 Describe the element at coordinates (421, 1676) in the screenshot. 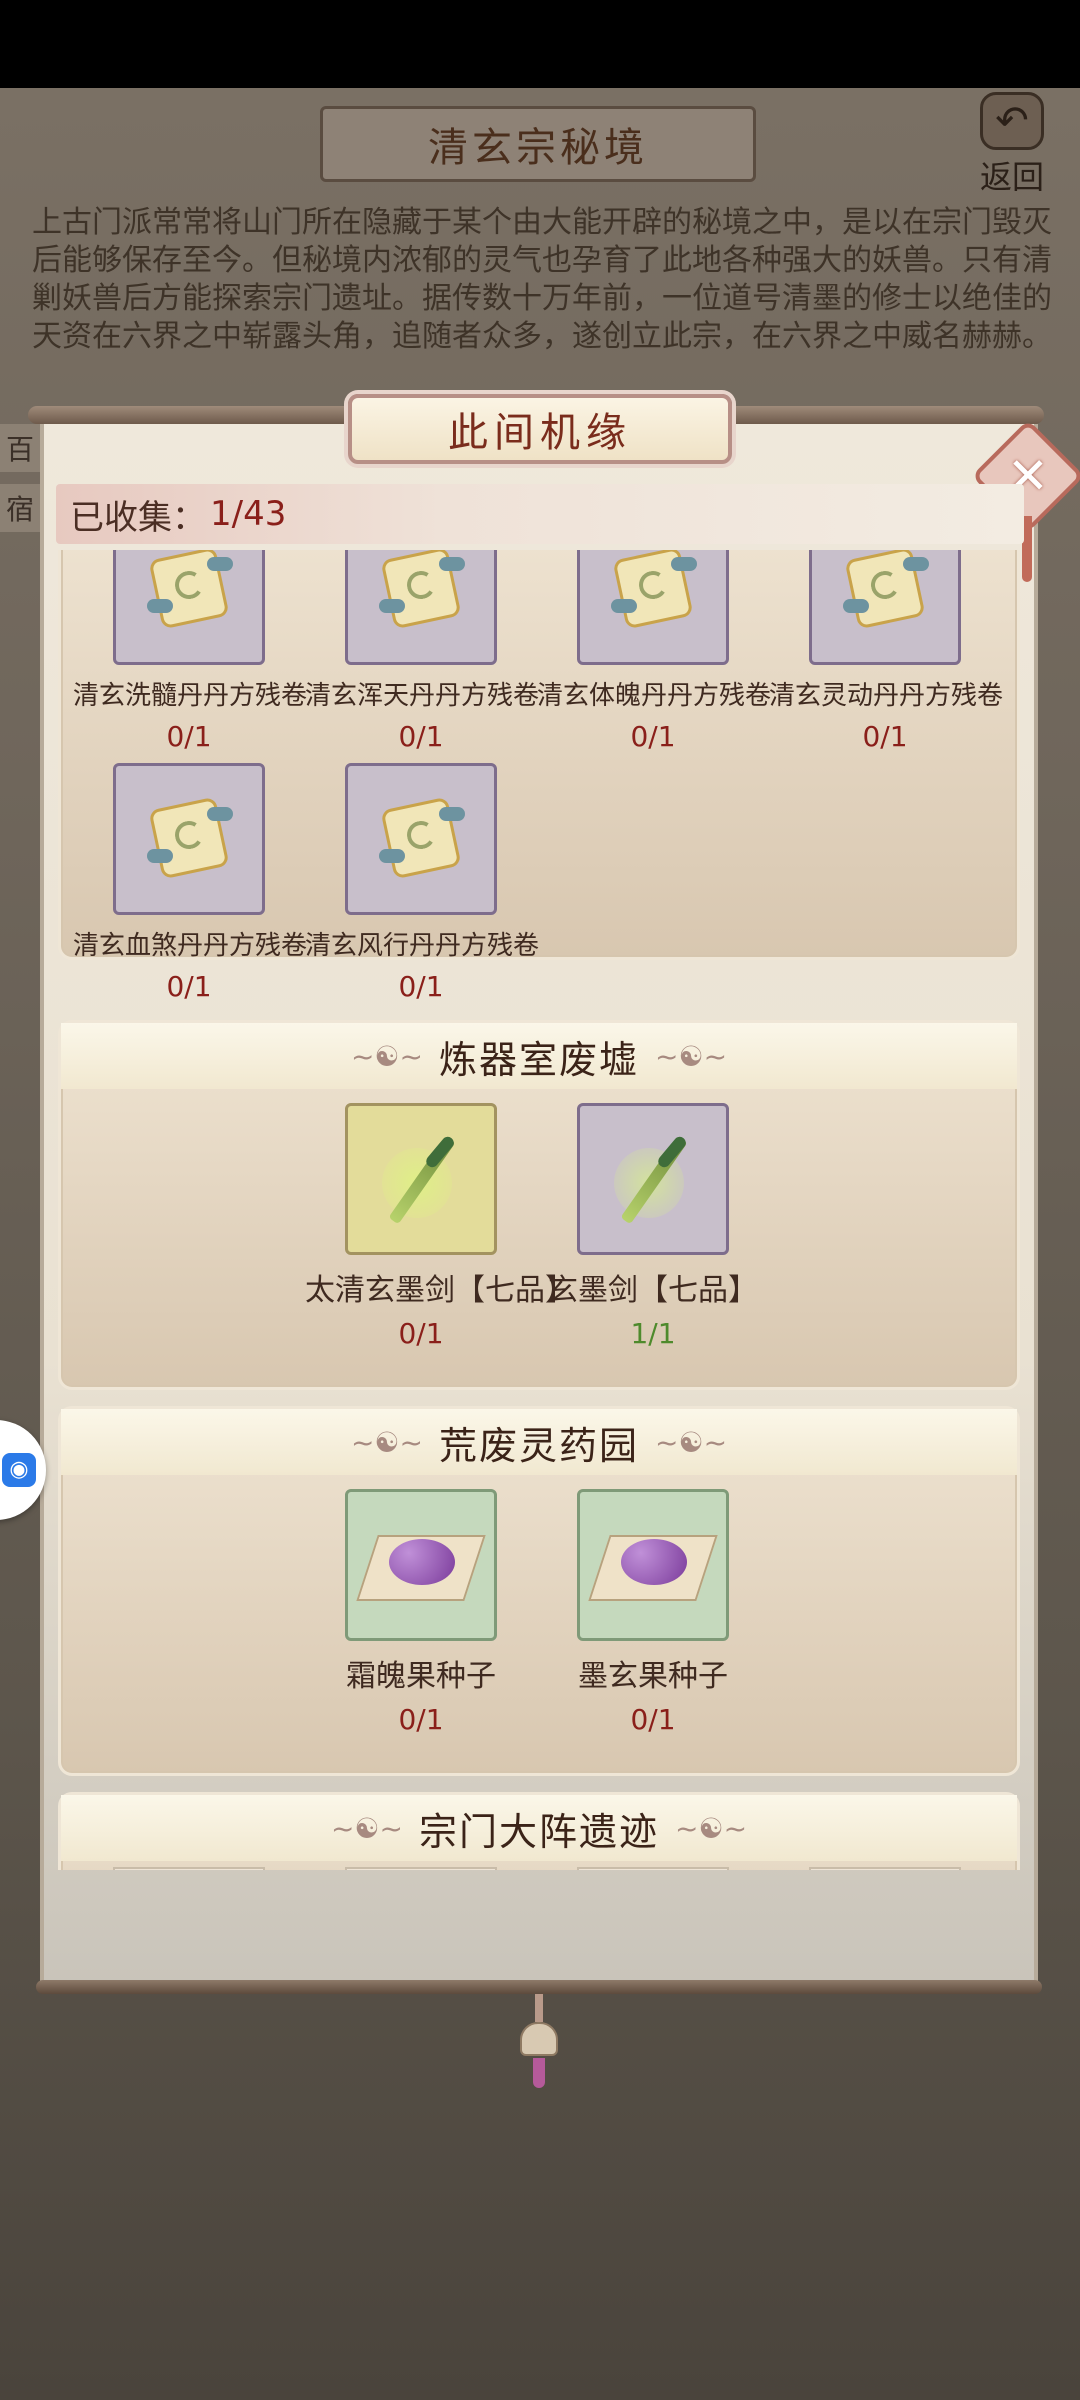

I see `item-name: 霜魄果种子` at that location.